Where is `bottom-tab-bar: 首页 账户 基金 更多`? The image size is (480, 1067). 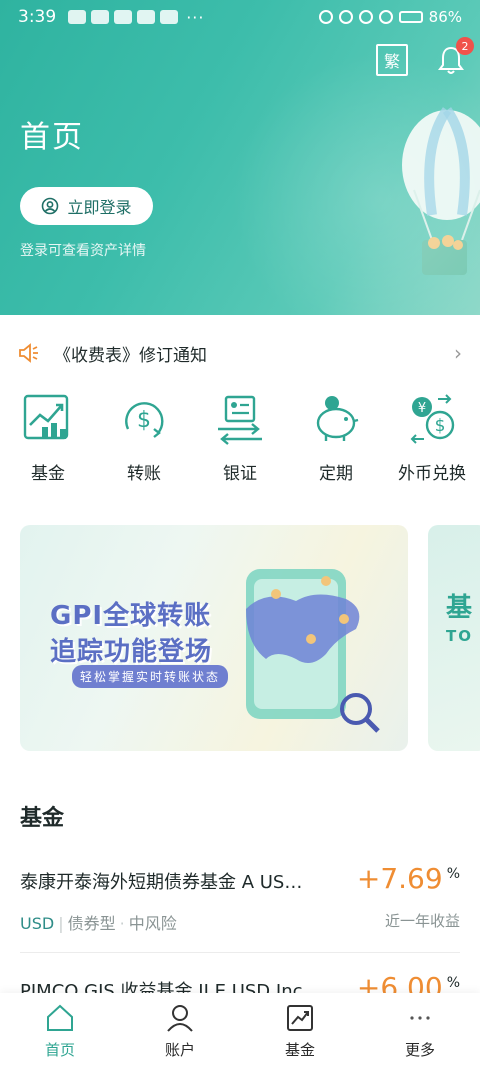 bottom-tab-bar: 首页 账户 基金 更多 is located at coordinates (240, 1030).